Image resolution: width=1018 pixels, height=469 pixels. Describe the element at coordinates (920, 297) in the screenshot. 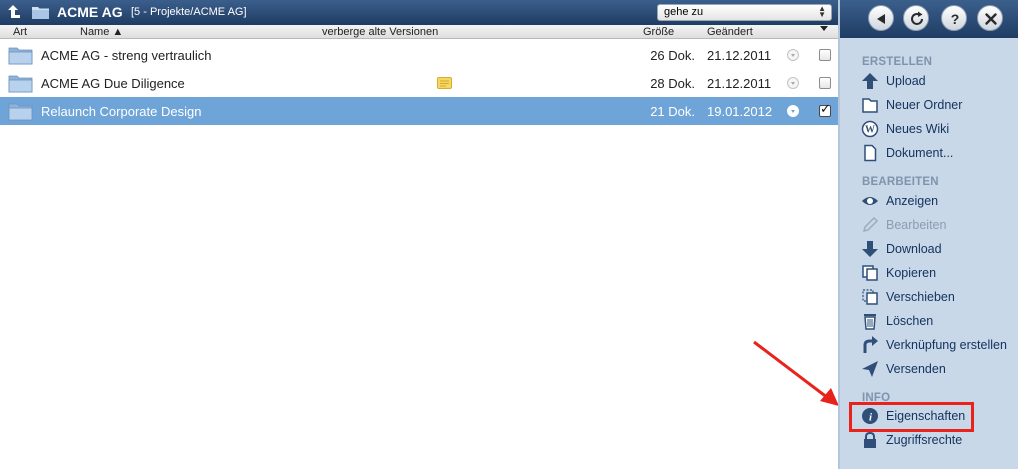

I see `sidebar-item-label: Verschieben` at that location.